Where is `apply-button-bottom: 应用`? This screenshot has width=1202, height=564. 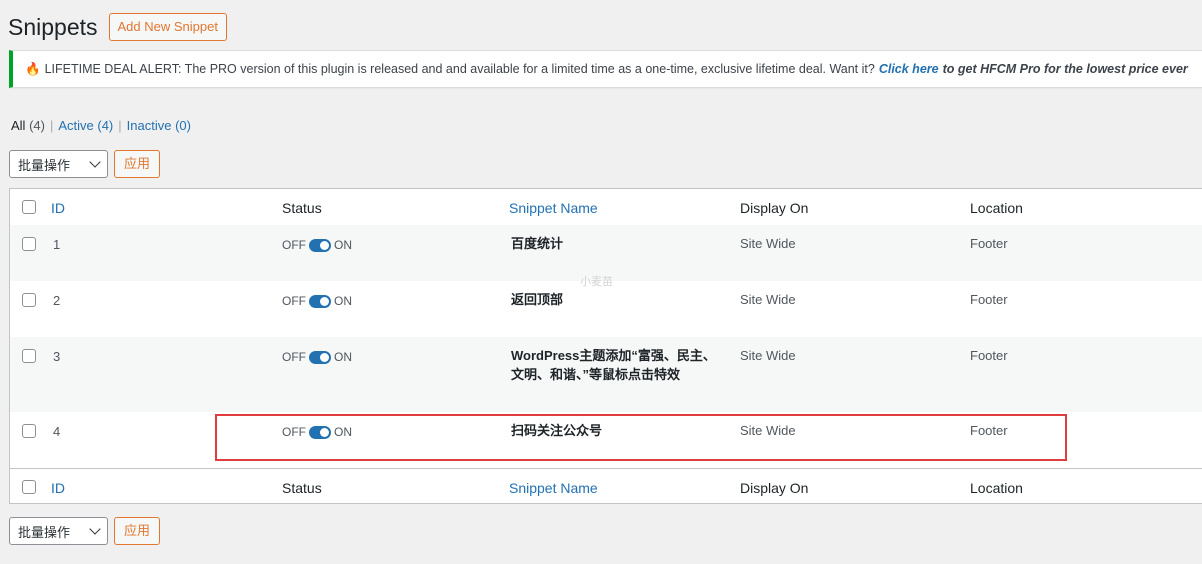
apply-button-bottom: 应用 is located at coordinates (137, 531).